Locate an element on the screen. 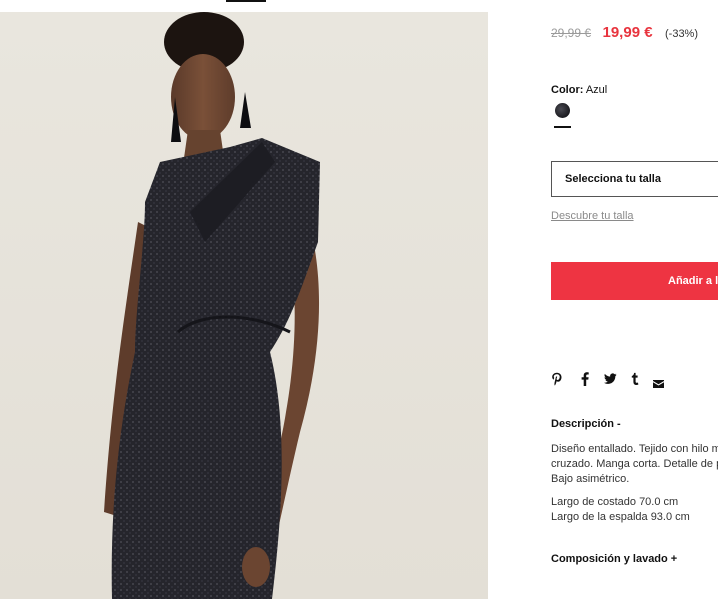 Image resolution: width=718 pixels, height=599 pixels. old-price: 29,99 € is located at coordinates (571, 33).